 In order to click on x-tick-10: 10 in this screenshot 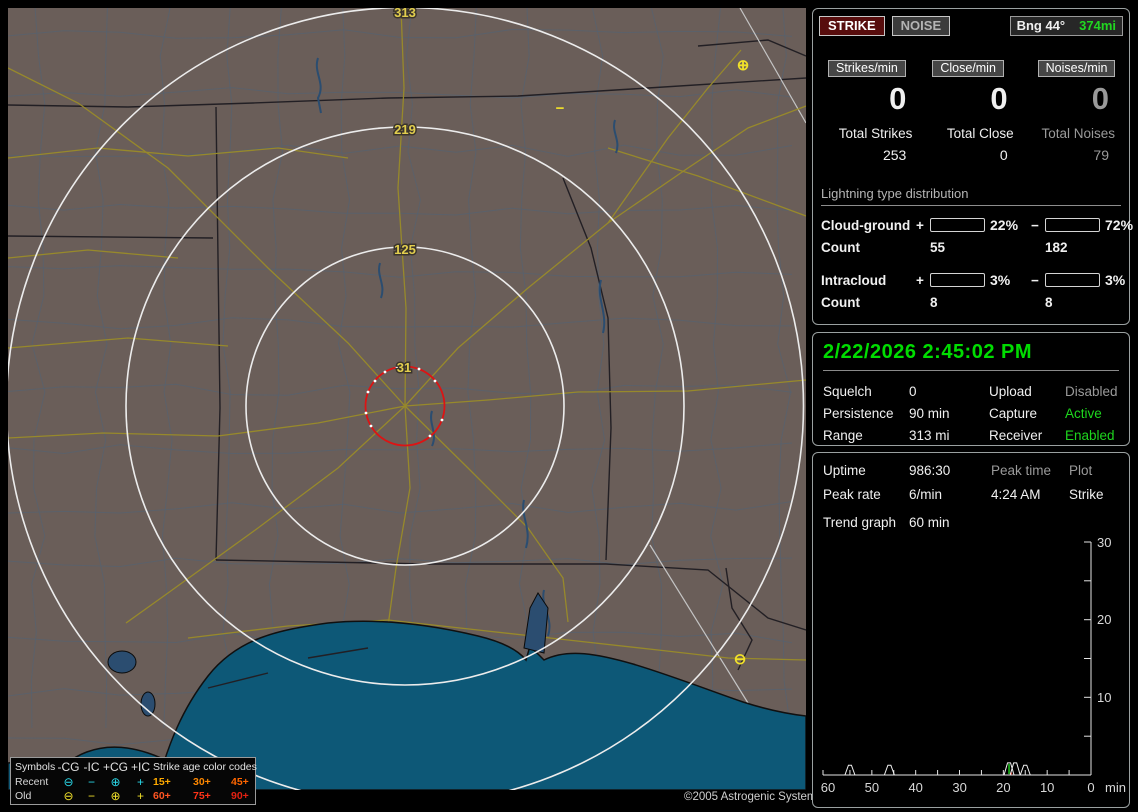, I will do `click(1047, 787)`.